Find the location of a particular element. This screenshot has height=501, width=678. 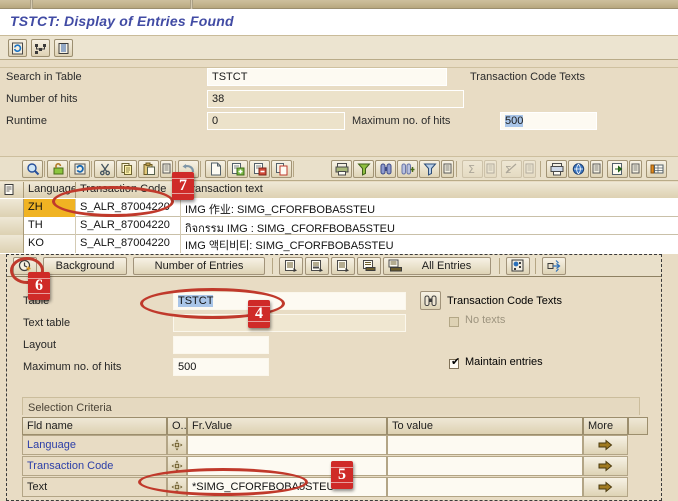

sc-row-field-text: Text is located at coordinates (94, 487).